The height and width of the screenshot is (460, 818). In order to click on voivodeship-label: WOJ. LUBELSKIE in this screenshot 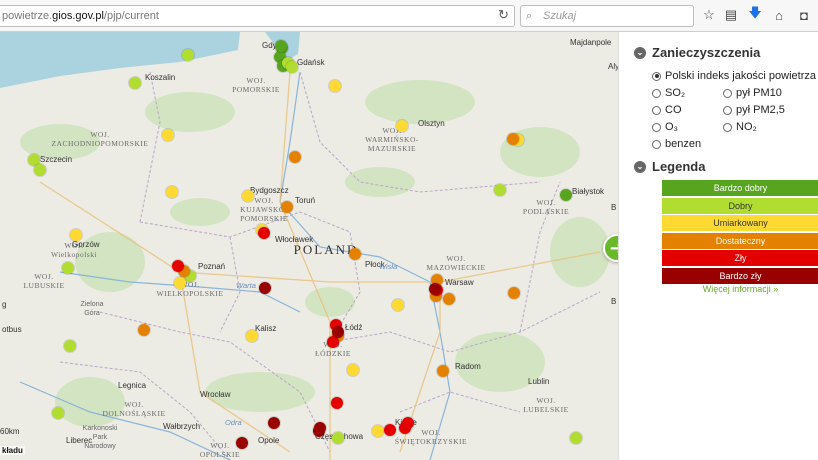, I will do `click(546, 405)`.